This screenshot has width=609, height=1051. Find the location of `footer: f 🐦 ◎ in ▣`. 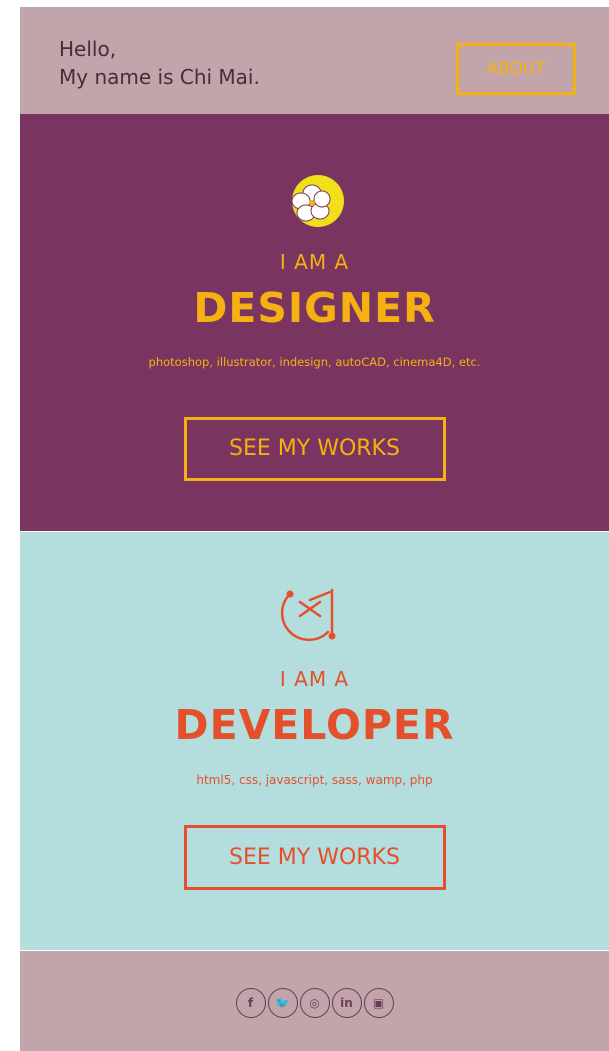

footer: f 🐦 ◎ in ▣ is located at coordinates (314, 1001).